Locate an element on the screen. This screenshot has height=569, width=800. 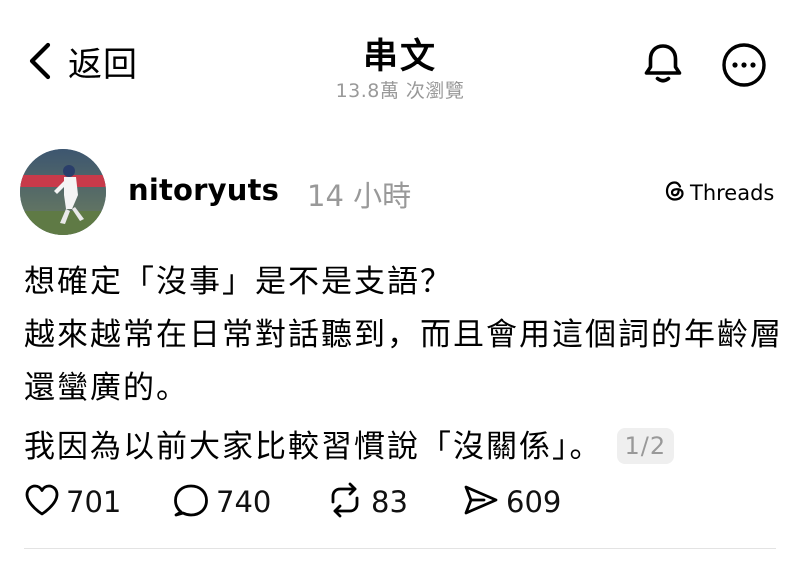
repost-button: 83 is located at coordinates (366, 502).